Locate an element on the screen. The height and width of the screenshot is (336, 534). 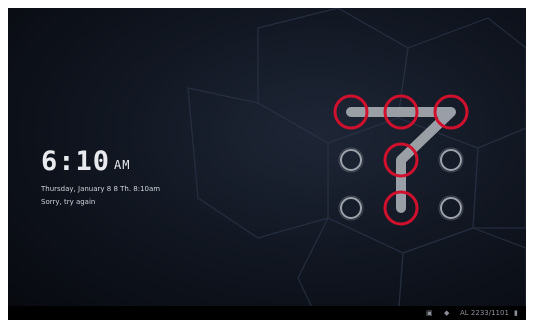
notification-icon: ▣ is located at coordinates (429, 313).